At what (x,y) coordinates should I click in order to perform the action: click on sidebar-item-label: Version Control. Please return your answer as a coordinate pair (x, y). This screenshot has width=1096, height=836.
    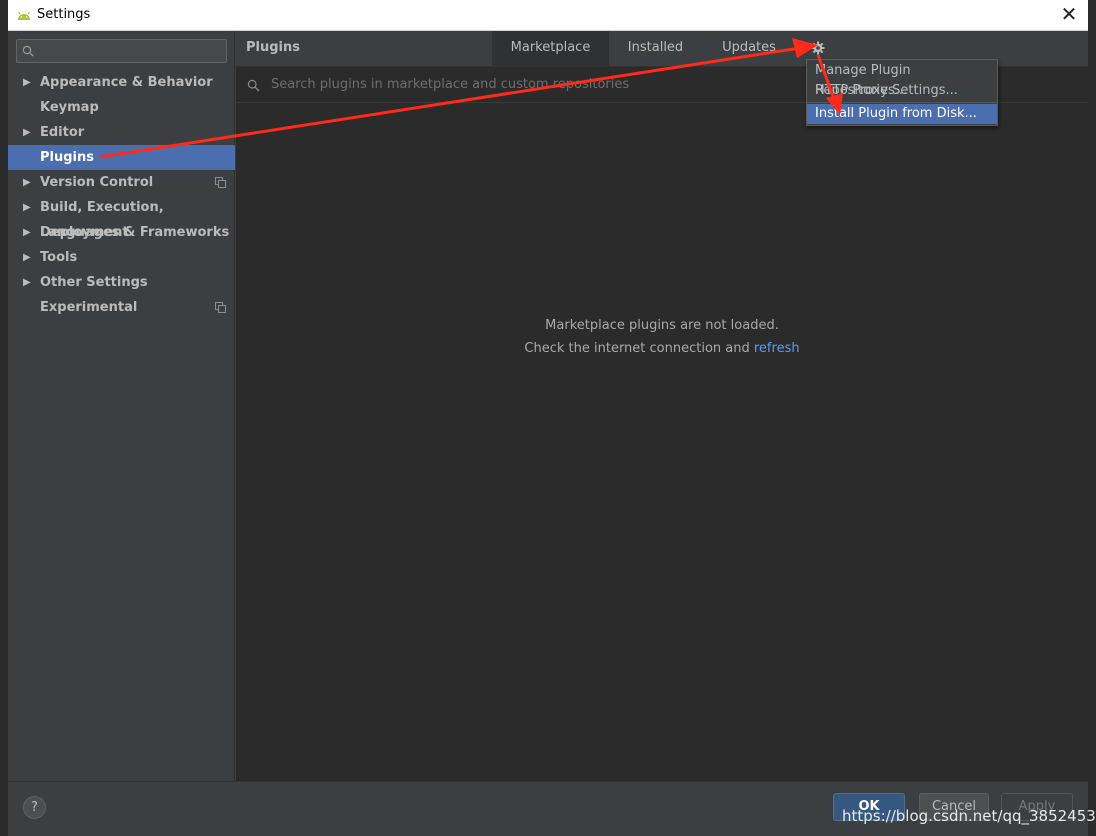
    Looking at the image, I should click on (97, 182).